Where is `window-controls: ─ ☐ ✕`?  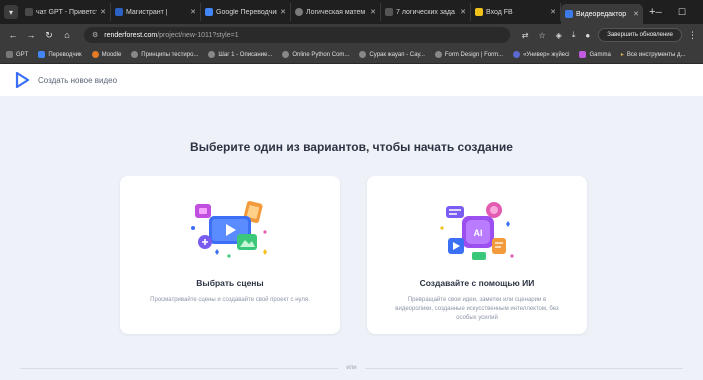 window-controls: ─ ☐ ✕ is located at coordinates (679, 12).